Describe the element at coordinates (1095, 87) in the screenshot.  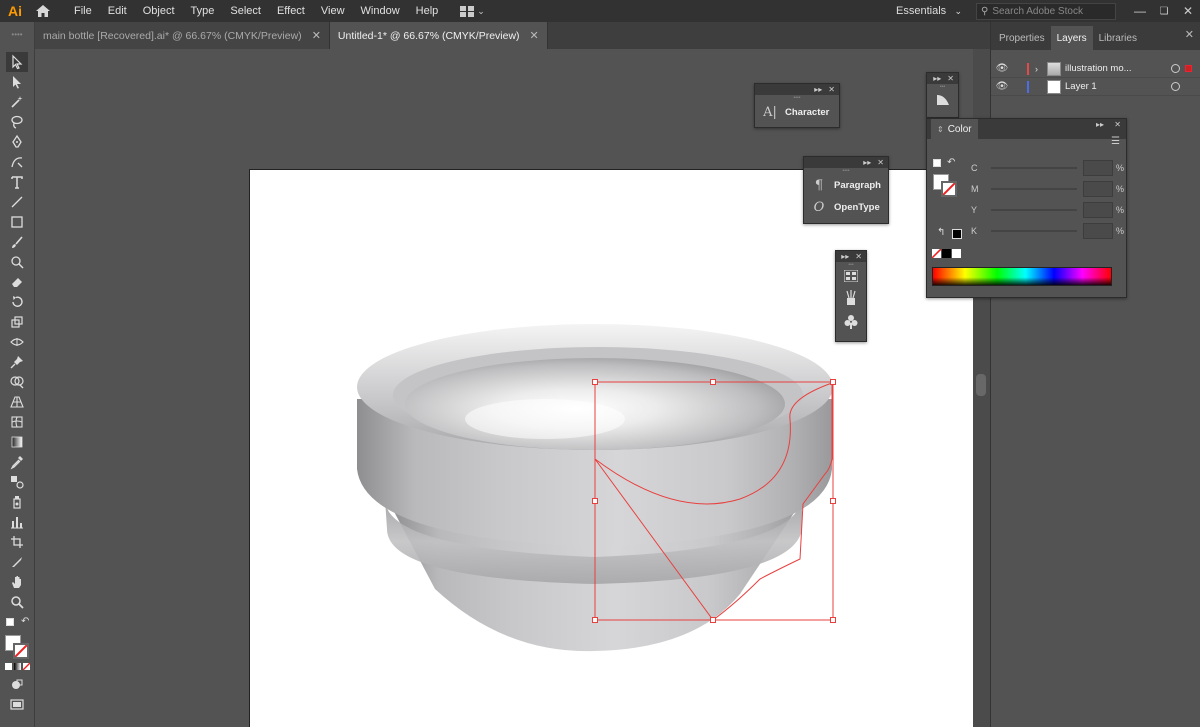
I see `layer-row-layer-1: 👁 Layer 1` at that location.